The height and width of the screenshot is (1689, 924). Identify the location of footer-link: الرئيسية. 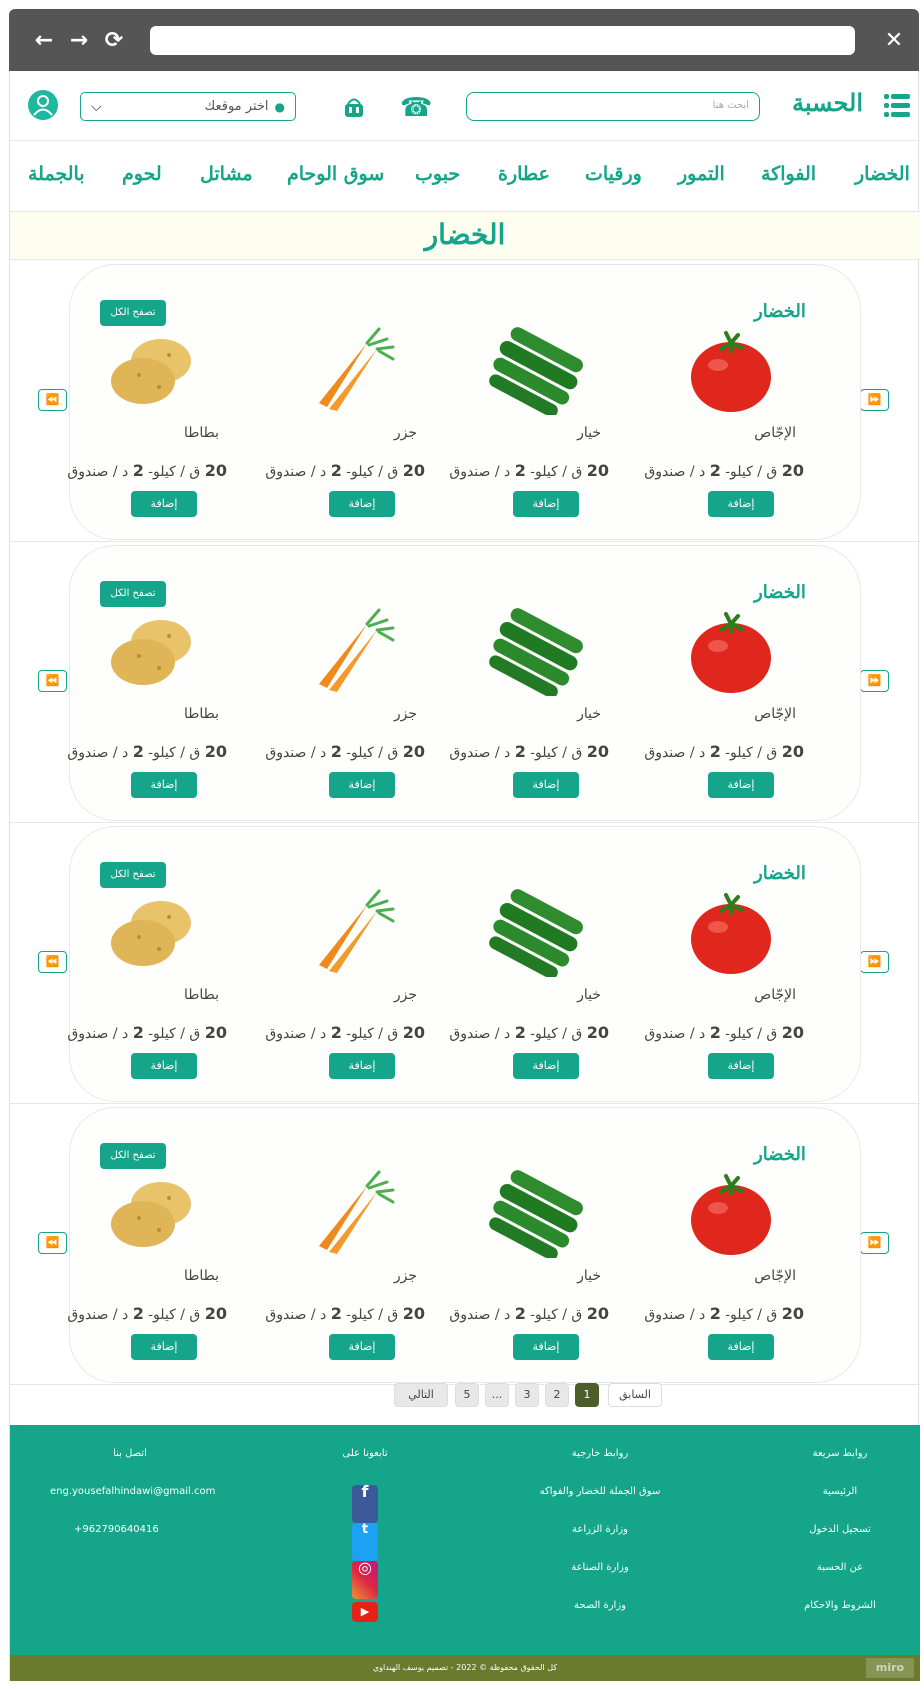
(840, 1504).